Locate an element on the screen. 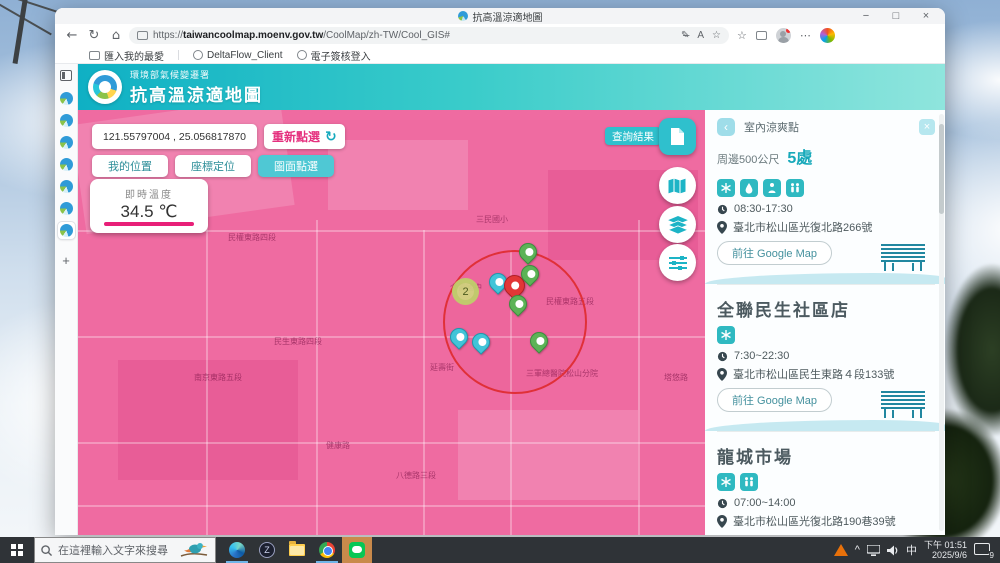 This screenshot has width=1000, height=563. coordinate-input is located at coordinates (174, 136).